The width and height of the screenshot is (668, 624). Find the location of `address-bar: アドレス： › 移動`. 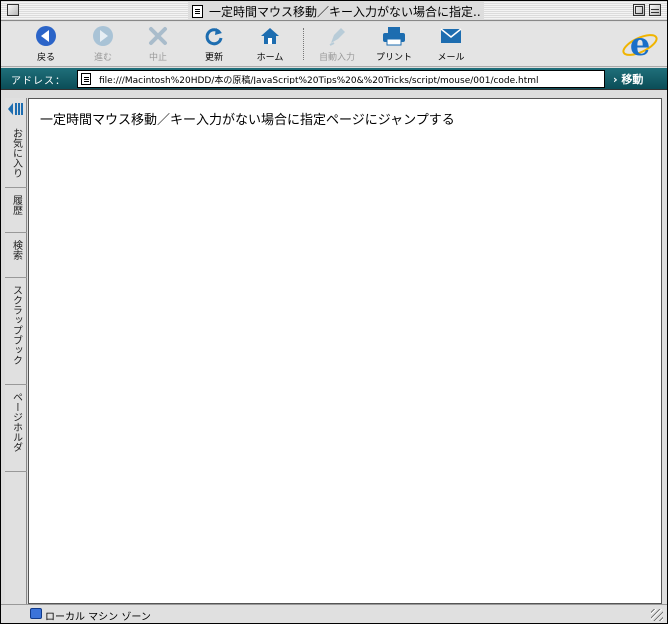

address-bar: アドレス： › 移動 is located at coordinates (334, 79).